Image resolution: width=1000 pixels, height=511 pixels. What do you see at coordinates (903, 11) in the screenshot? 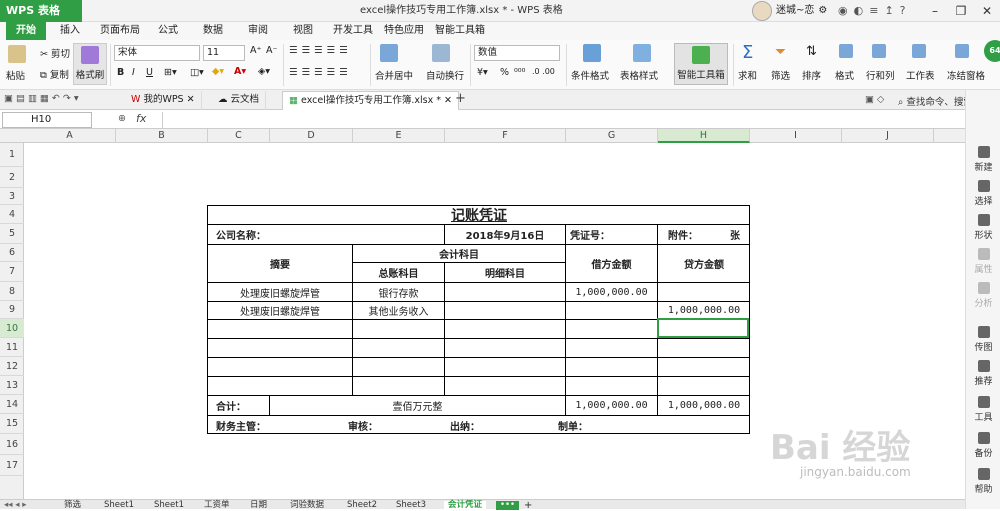
I see `help-icon: ?` at bounding box center [903, 11].